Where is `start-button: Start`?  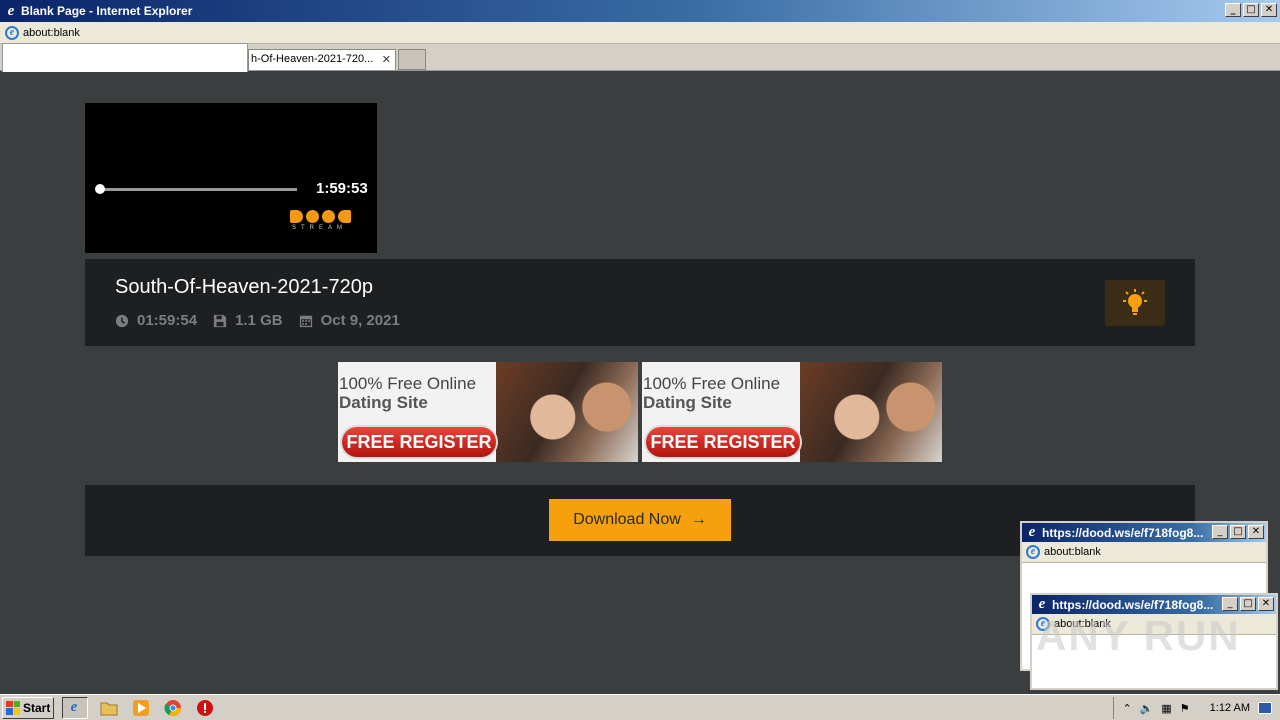 start-button: Start is located at coordinates (28, 707).